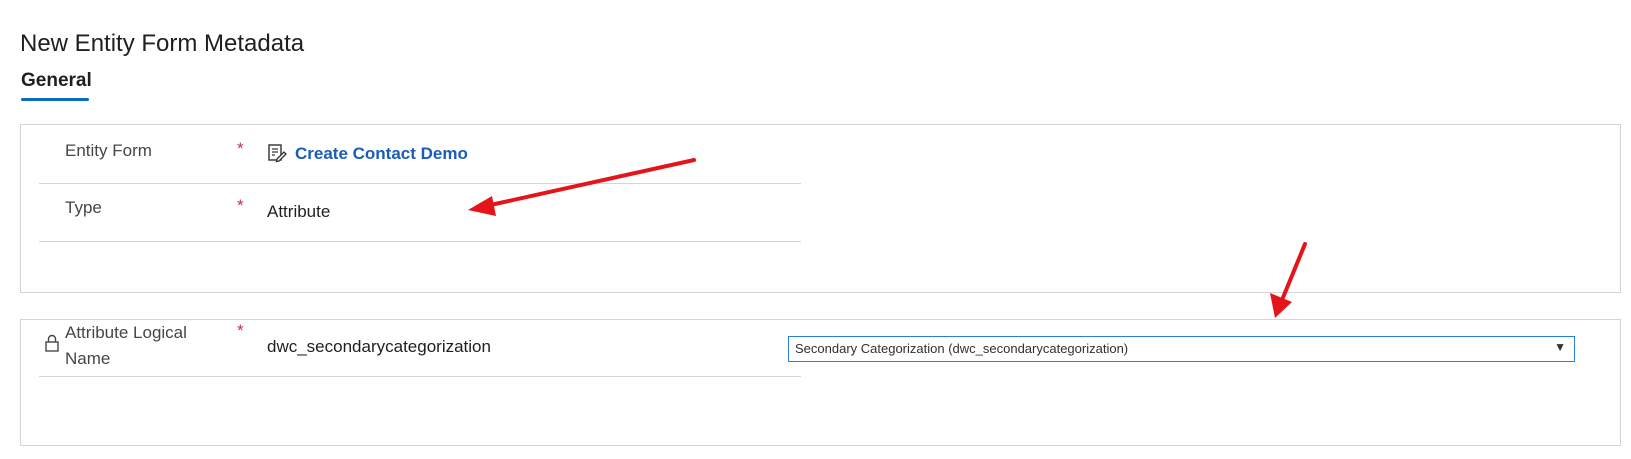  What do you see at coordinates (379, 347) in the screenshot?
I see `attribute-logical-name-value: dwc_secondarycategorization` at bounding box center [379, 347].